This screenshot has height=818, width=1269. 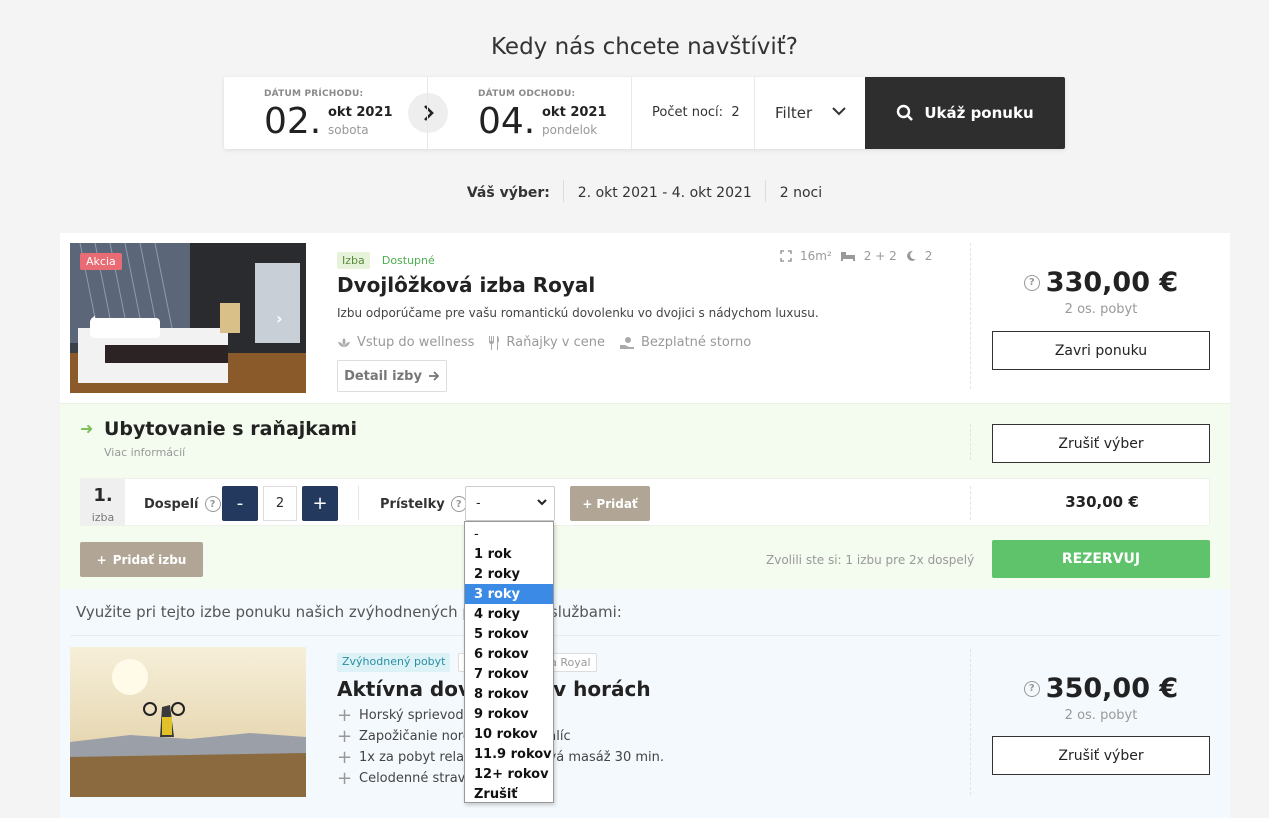 What do you see at coordinates (348, 130) in the screenshot?
I see `arrival-weekday: sobota` at bounding box center [348, 130].